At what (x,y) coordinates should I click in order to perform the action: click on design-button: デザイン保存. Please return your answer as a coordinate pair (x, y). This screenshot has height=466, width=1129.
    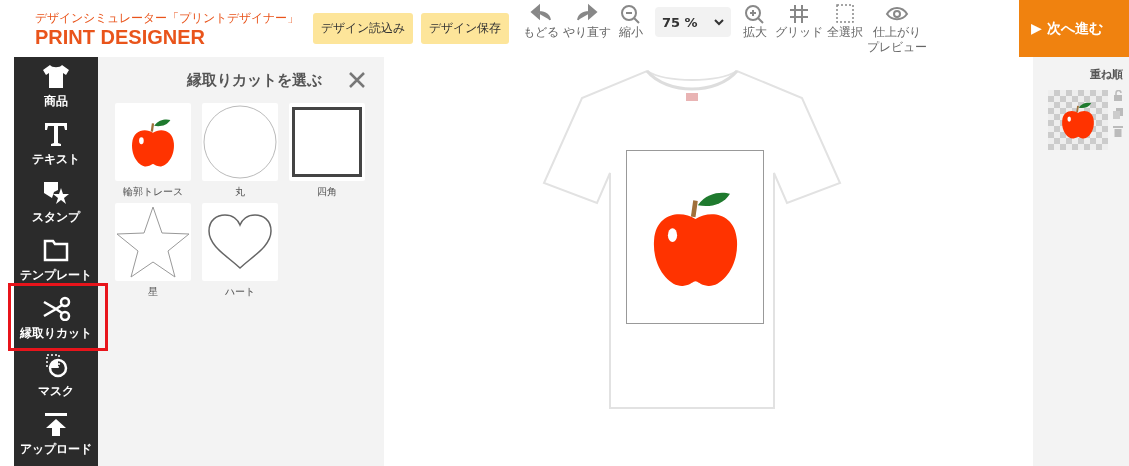
    Looking at the image, I should click on (465, 28).